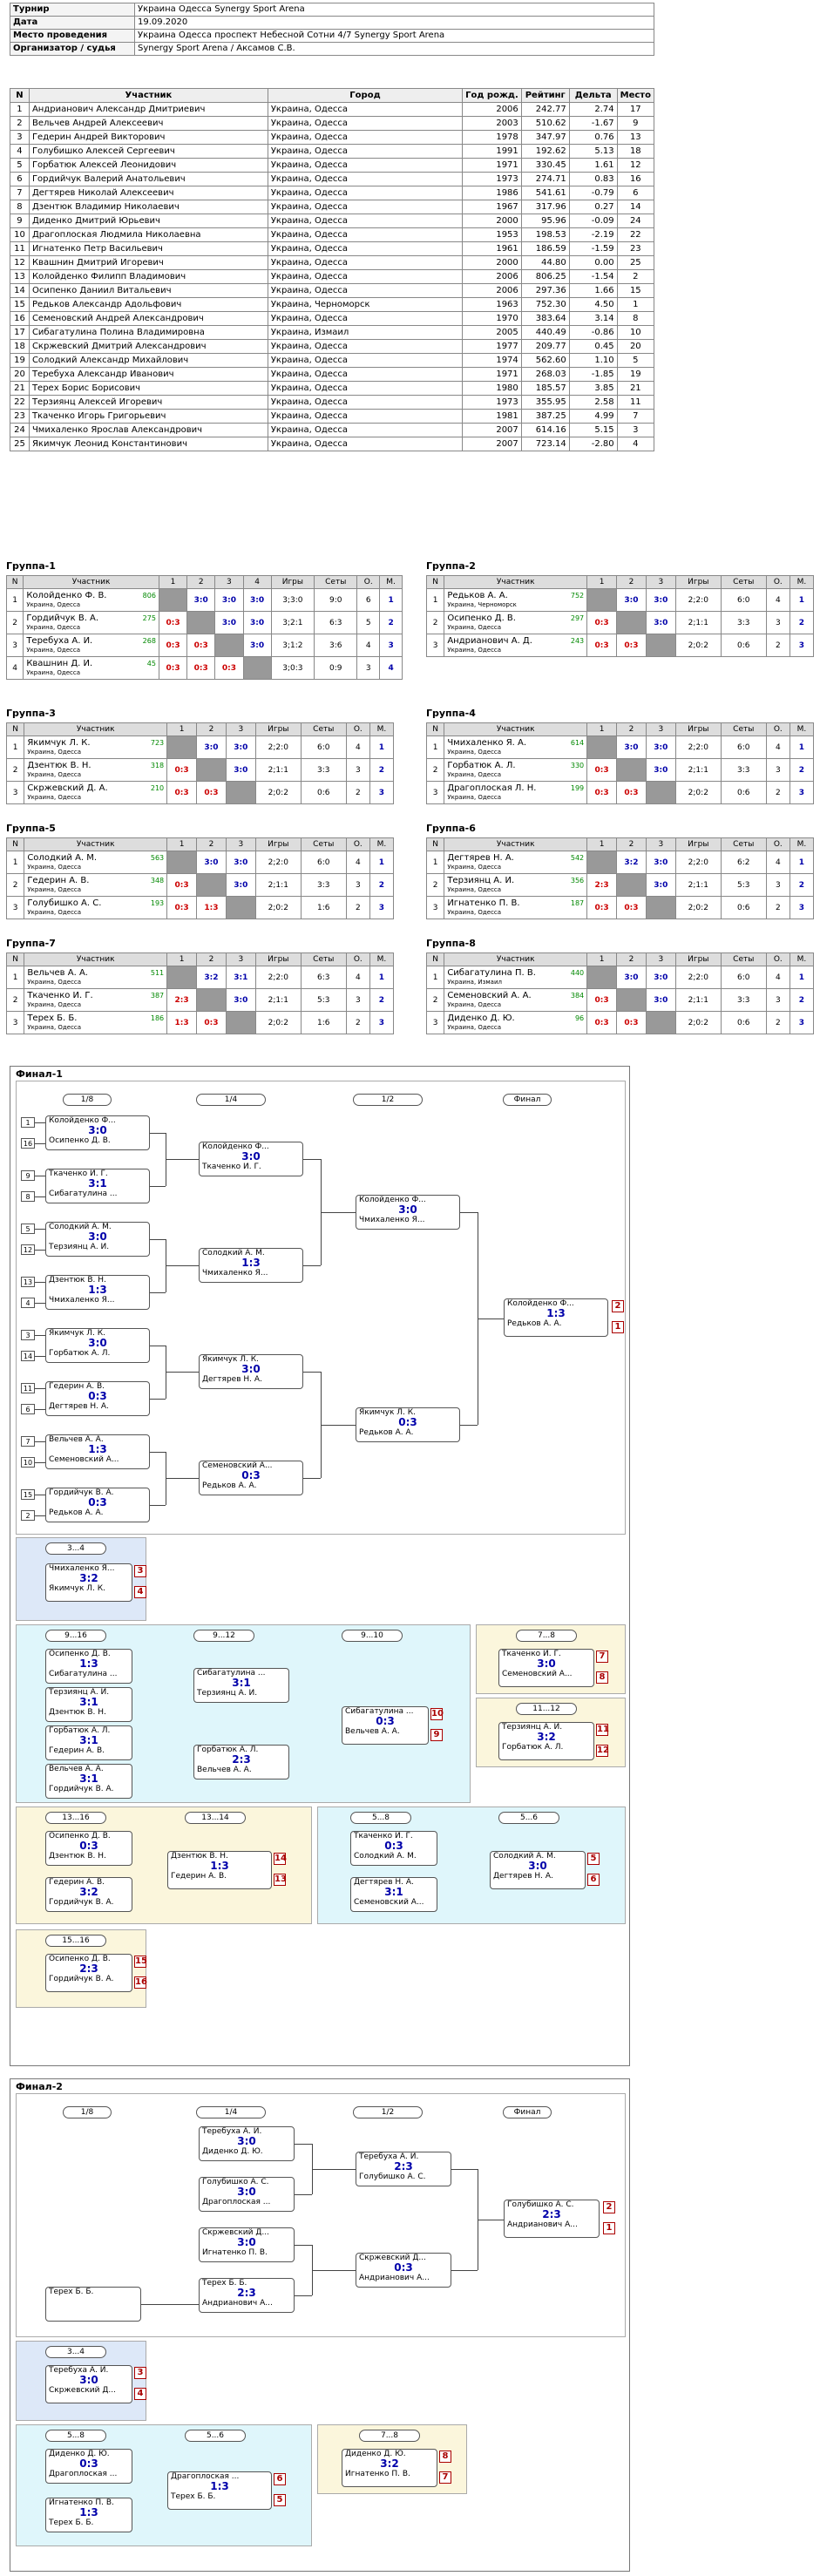 Image resolution: width=820 pixels, height=2576 pixels. Describe the element at coordinates (251, 1159) in the screenshot. I see `bracket-match: Колойденко Ф... 3:0 Ткаченко И. Г.` at that location.